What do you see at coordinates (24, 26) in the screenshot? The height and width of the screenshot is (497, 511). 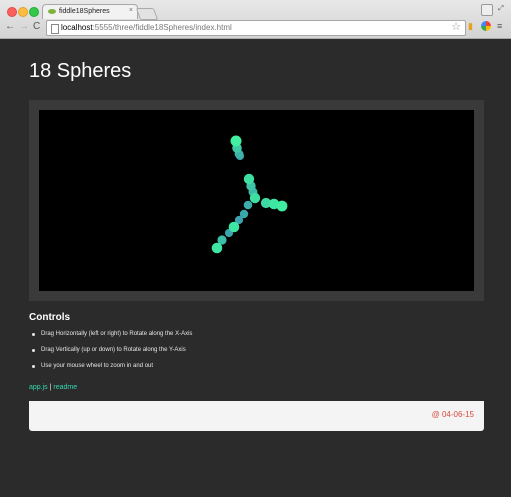 I see `forward-button: →` at bounding box center [24, 26].